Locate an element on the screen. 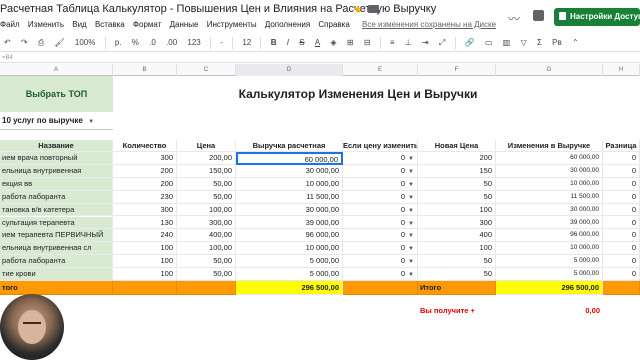 This screenshot has height=360, width=640. cell-revenue: 39 000,00 is located at coordinates (289, 223).